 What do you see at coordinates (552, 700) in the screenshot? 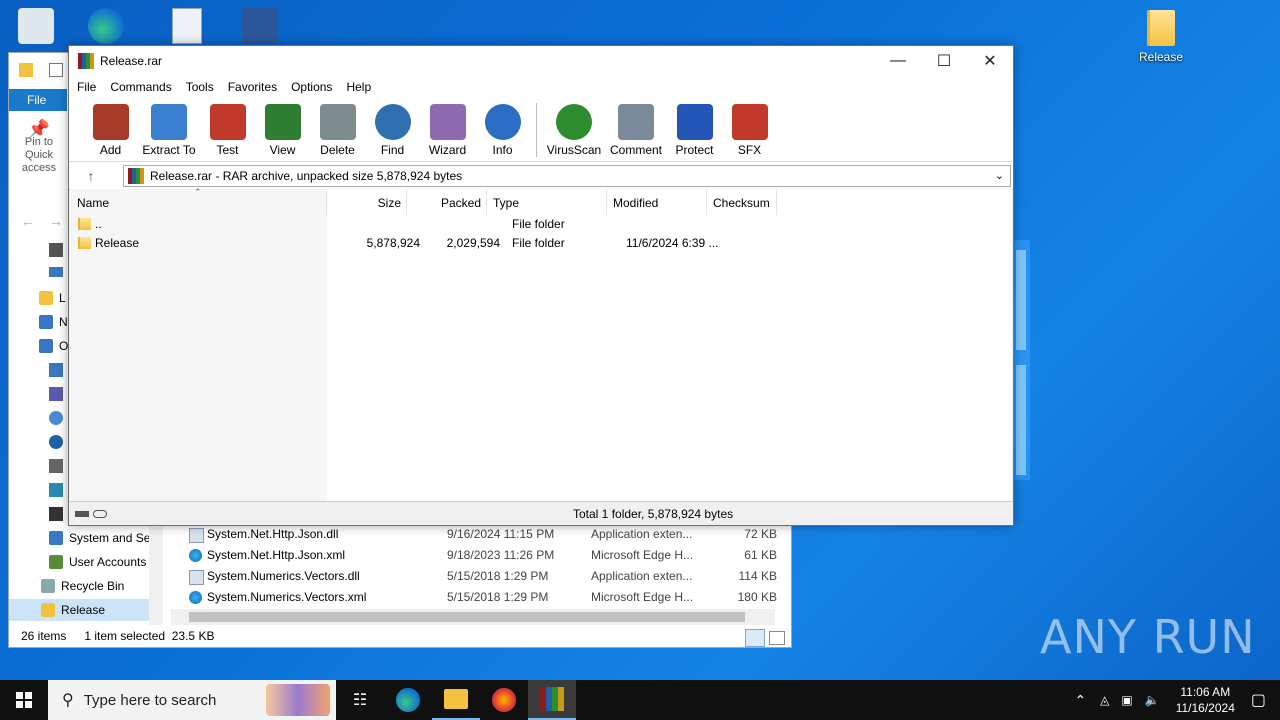
I see `winrar-taskbar-button` at bounding box center [552, 700].